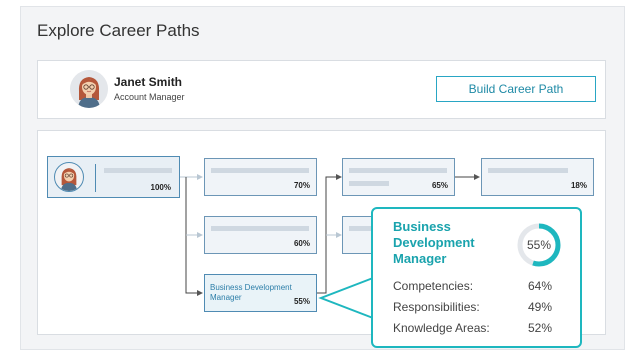  What do you see at coordinates (540, 307) in the screenshot?
I see `stat-value: 49%` at bounding box center [540, 307].